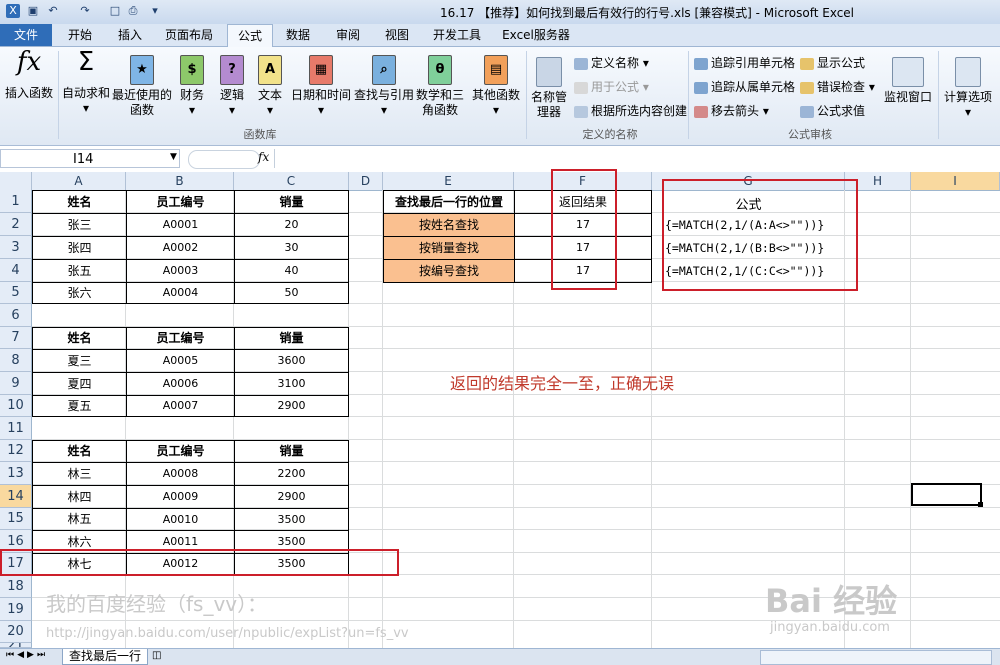  Describe the element at coordinates (611, 63) in the screenshot. I see `define-name-button: 定义名称 ▾` at that location.